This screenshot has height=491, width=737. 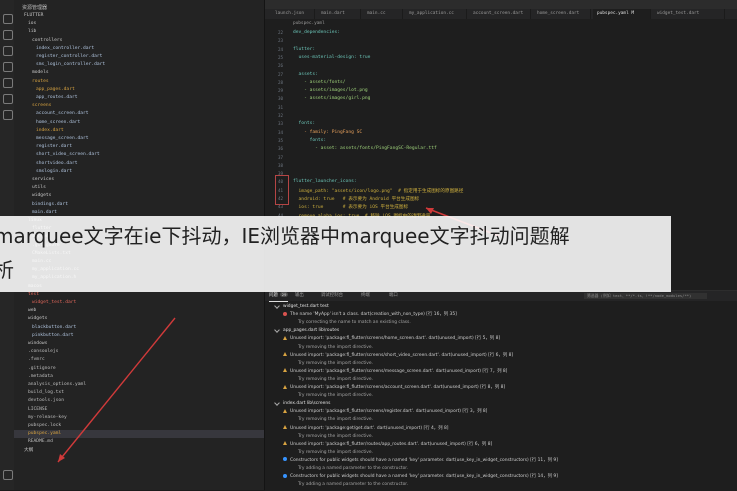 I want to click on editor-tab: my_application.cc, so click(x=436, y=14).